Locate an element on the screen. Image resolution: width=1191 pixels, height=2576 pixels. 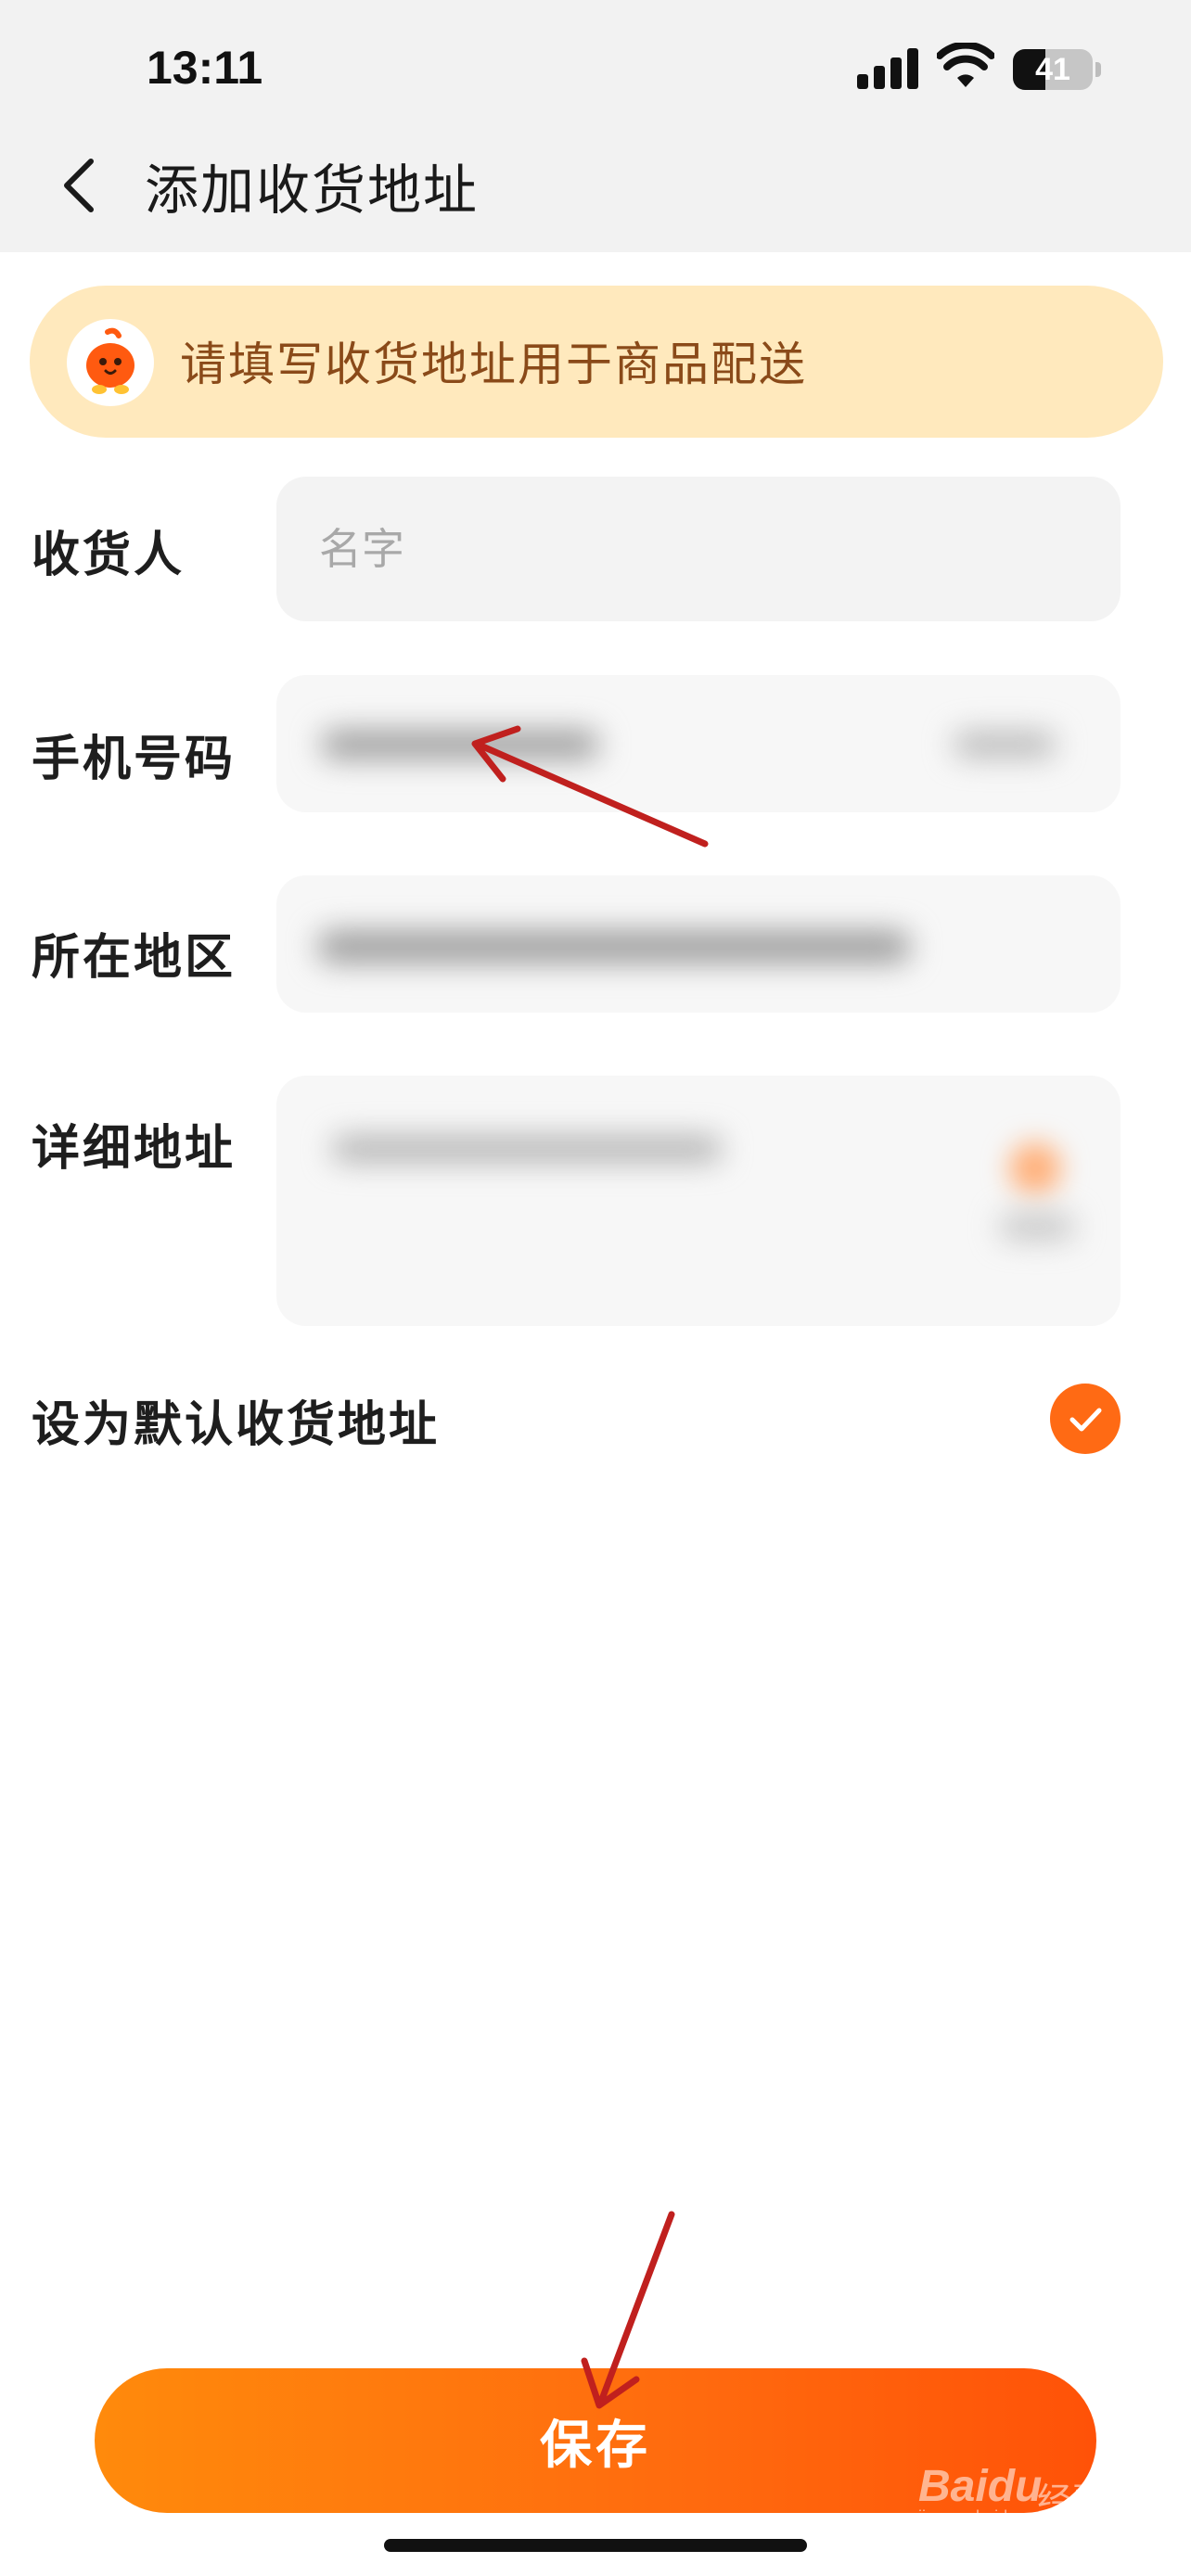
region-label: 所在地区 is located at coordinates (134, 958).